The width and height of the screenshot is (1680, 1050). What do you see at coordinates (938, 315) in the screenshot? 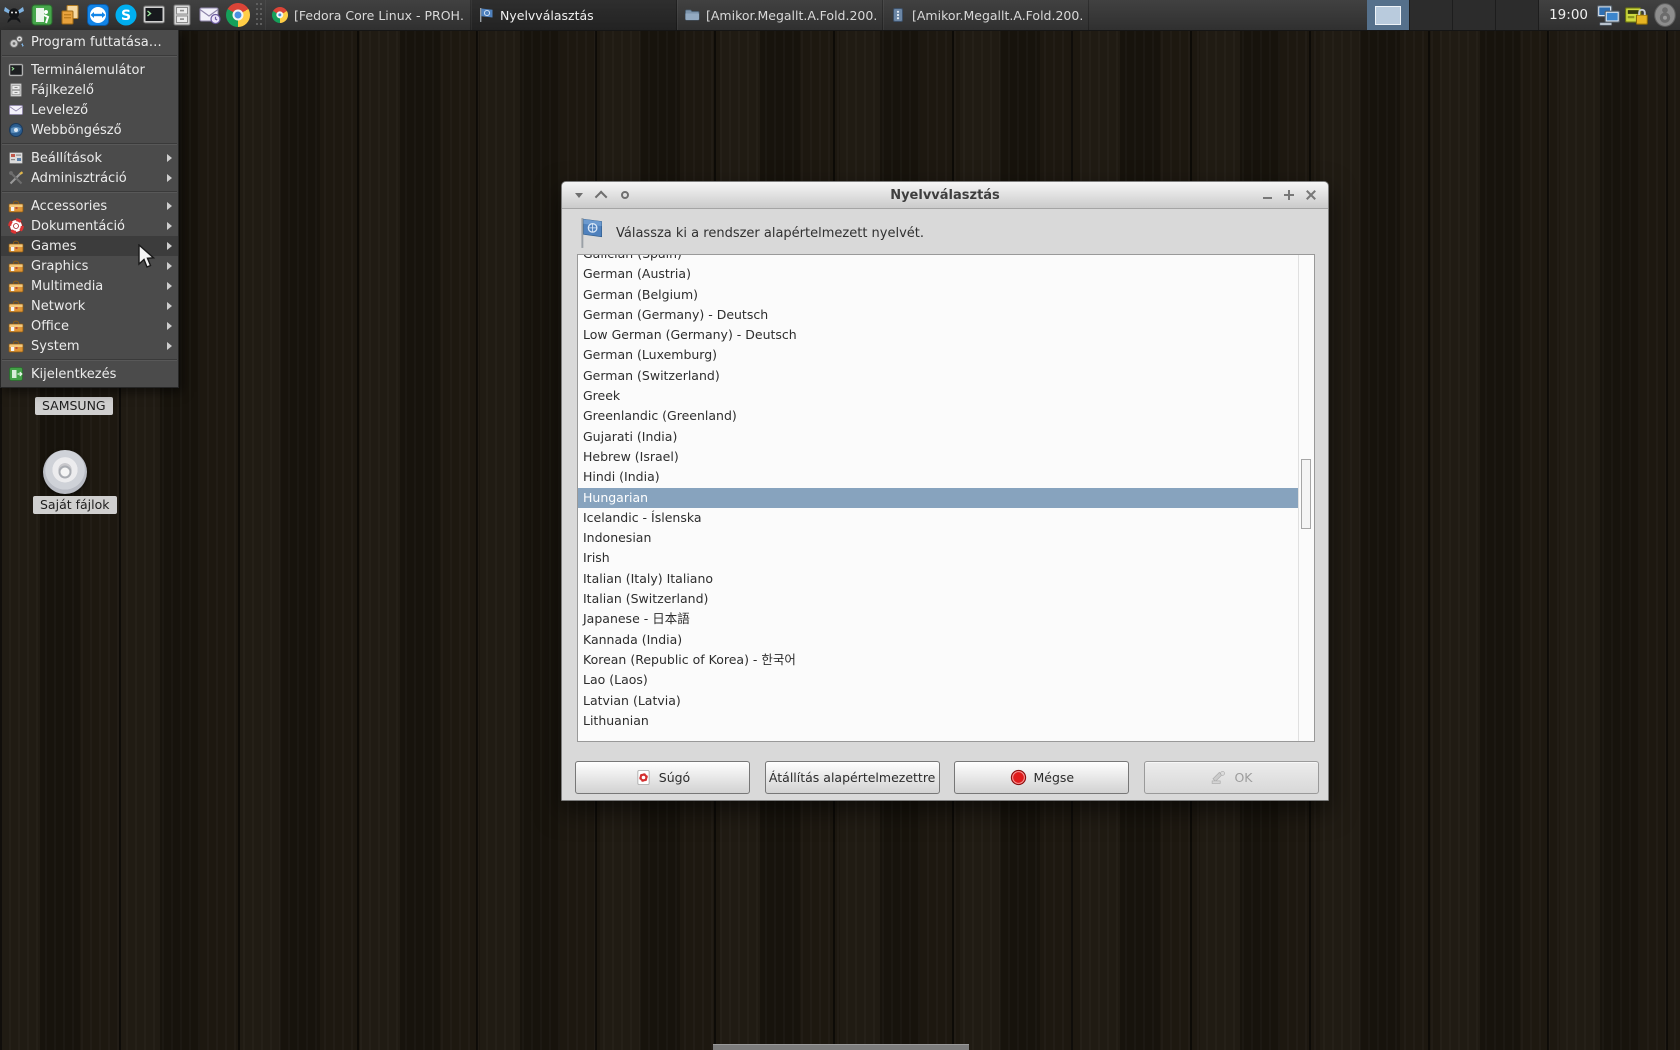
I see `list-item: German (Germany) - Deutsch` at bounding box center [938, 315].